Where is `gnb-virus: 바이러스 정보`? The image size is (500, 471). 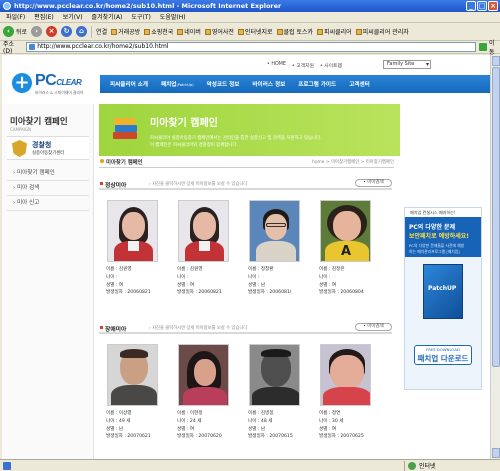
gnb-virus: 바이러스 정보 is located at coordinates (268, 84).